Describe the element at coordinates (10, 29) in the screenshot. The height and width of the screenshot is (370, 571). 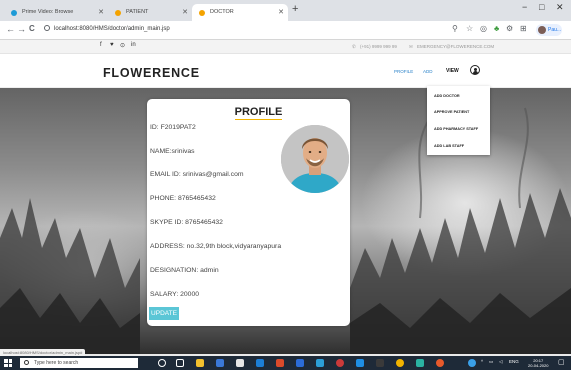
I see `back-button: ←` at that location.